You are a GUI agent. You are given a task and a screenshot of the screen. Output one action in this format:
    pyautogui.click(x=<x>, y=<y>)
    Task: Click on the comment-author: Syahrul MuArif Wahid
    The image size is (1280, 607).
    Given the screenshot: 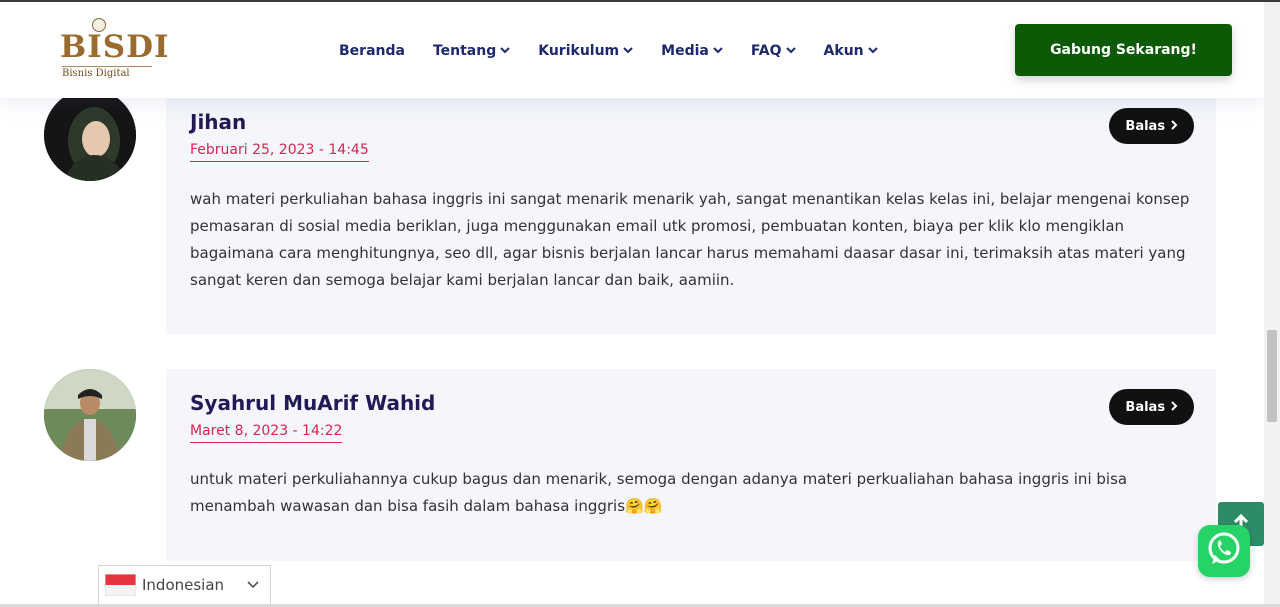 What is the action you would take?
    pyautogui.click(x=312, y=403)
    